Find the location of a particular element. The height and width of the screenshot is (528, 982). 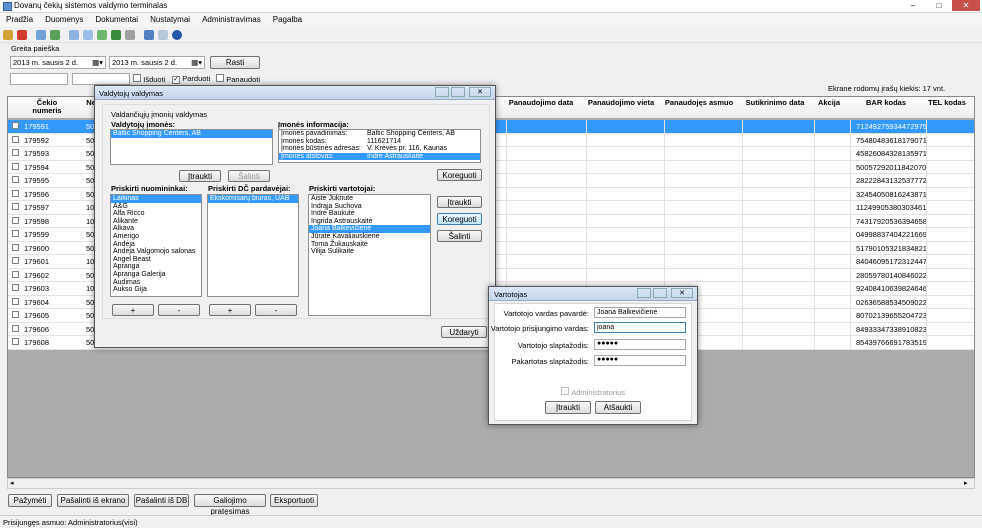

date-from-picker: 2013 m. sausis 2 d. ▦▾ is located at coordinates (58, 62).